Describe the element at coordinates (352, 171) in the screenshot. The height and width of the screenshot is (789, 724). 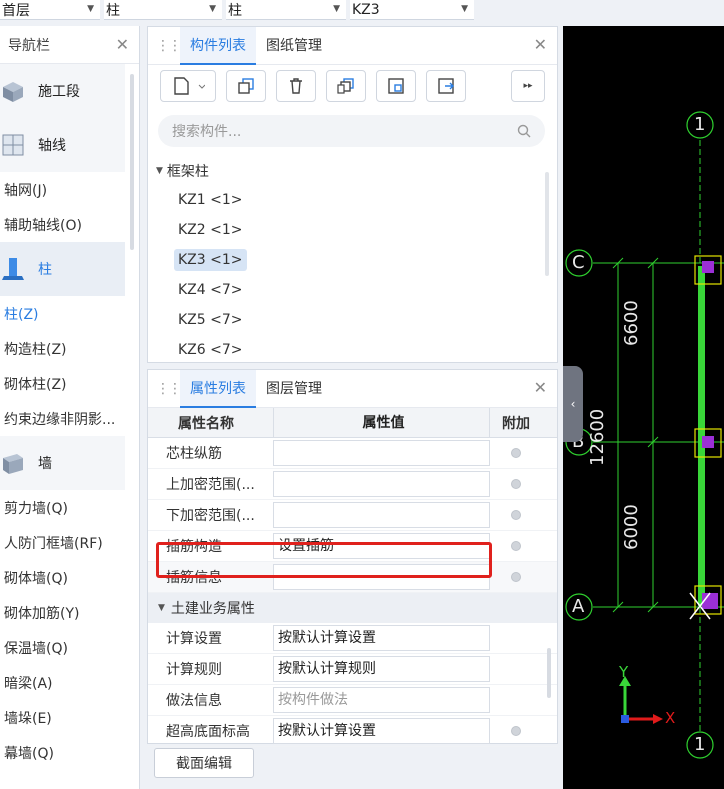
I see `tree-node-frame-column: ▼ 框架柱` at that location.